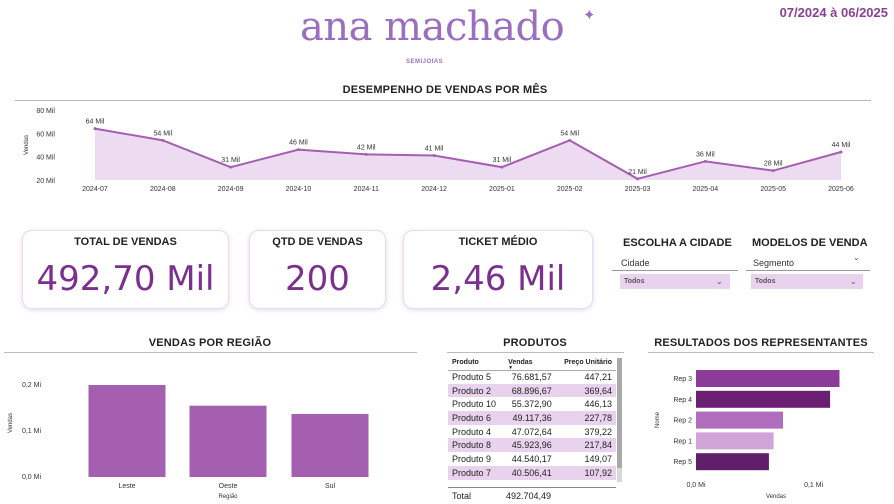 The width and height of the screenshot is (894, 504). What do you see at coordinates (810, 243) in the screenshot?
I see `segment-slicer-title: MODELOS DE VENDA` at bounding box center [810, 243].